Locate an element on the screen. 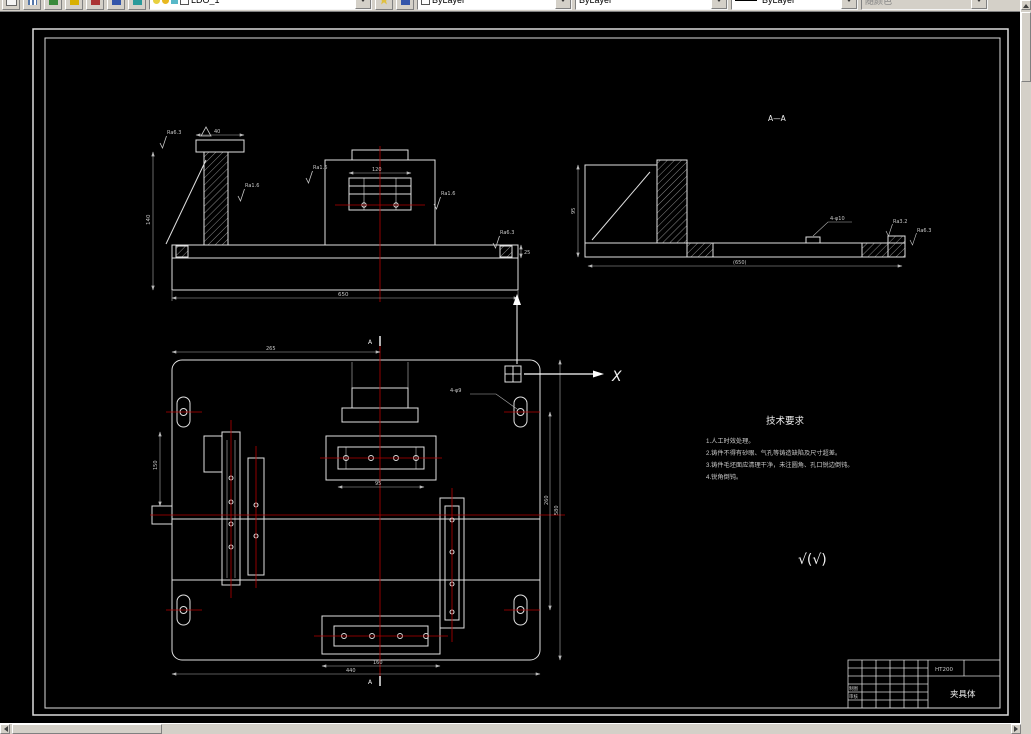 This screenshot has width=1031, height=734. dim-front-step: 25 is located at coordinates (527, 253).